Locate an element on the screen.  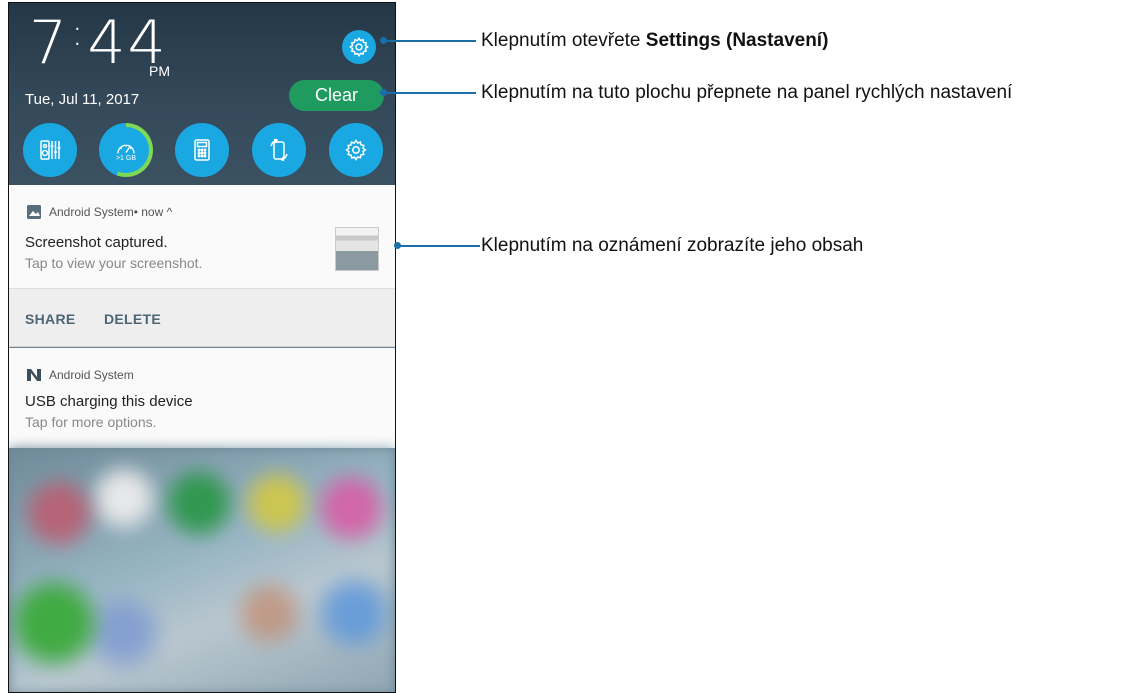
callout-text-settings: Klepnutím otevřete Settings (Nastavení) is located at coordinates (654, 41).